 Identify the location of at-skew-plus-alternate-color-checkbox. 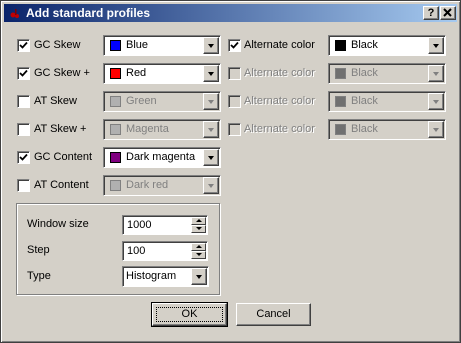
(234, 129).